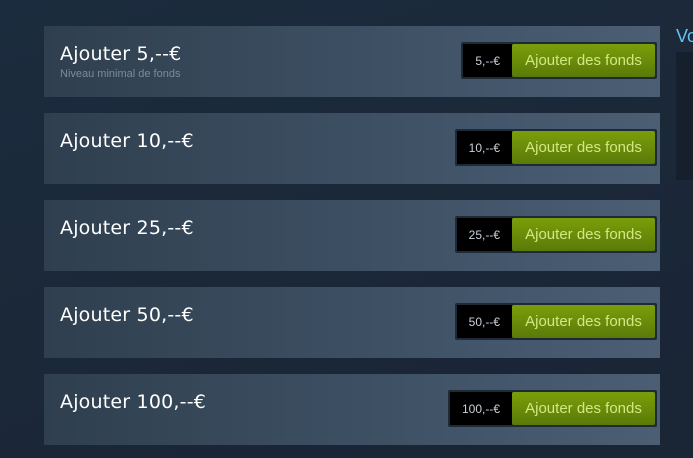 This screenshot has width=693, height=458. Describe the element at coordinates (487, 60) in the screenshot. I see `price-label: 5,--€` at that location.